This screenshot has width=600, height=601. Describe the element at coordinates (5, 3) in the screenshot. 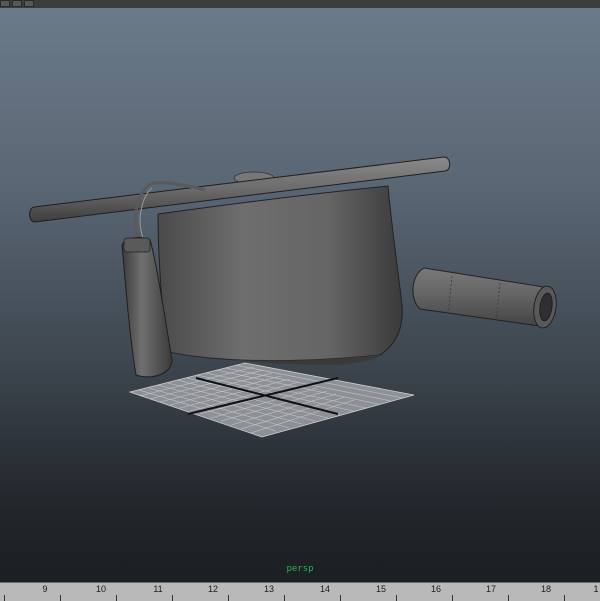

I see `view-menu-button` at that location.